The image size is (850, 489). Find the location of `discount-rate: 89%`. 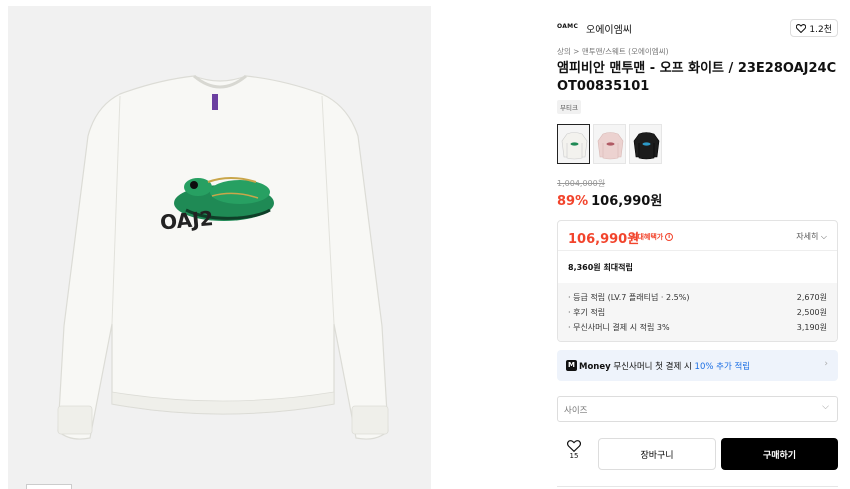

discount-rate: 89% is located at coordinates (573, 201).